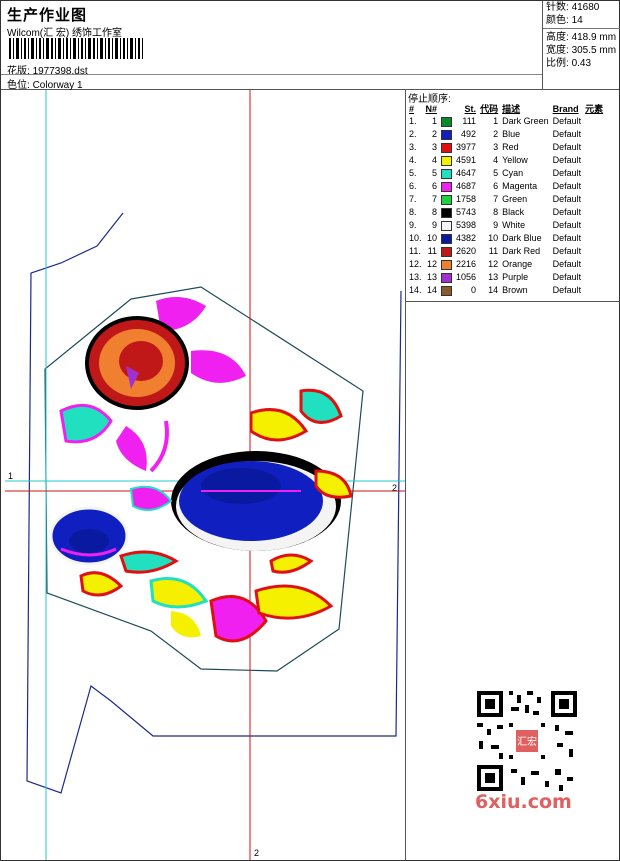  I want to click on row-n: 4, so click(435, 160).